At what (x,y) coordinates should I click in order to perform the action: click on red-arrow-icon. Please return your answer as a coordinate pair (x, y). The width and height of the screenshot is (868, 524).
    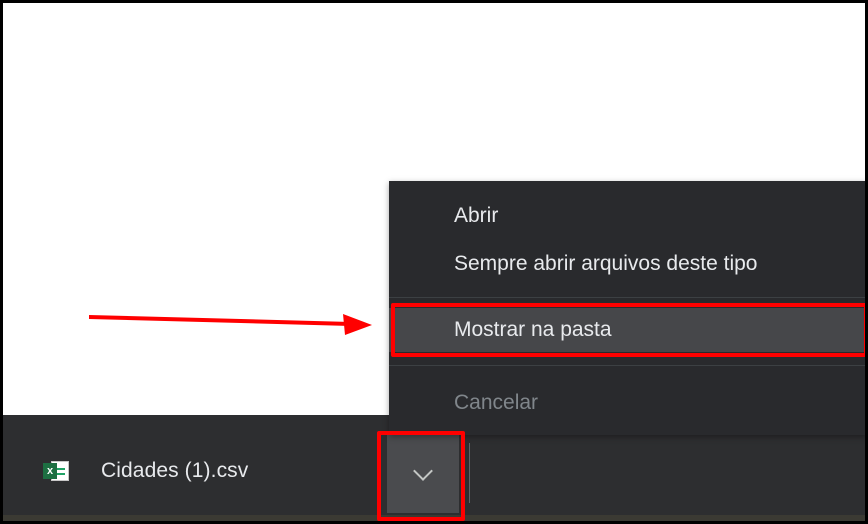
    Looking at the image, I should click on (230, 324).